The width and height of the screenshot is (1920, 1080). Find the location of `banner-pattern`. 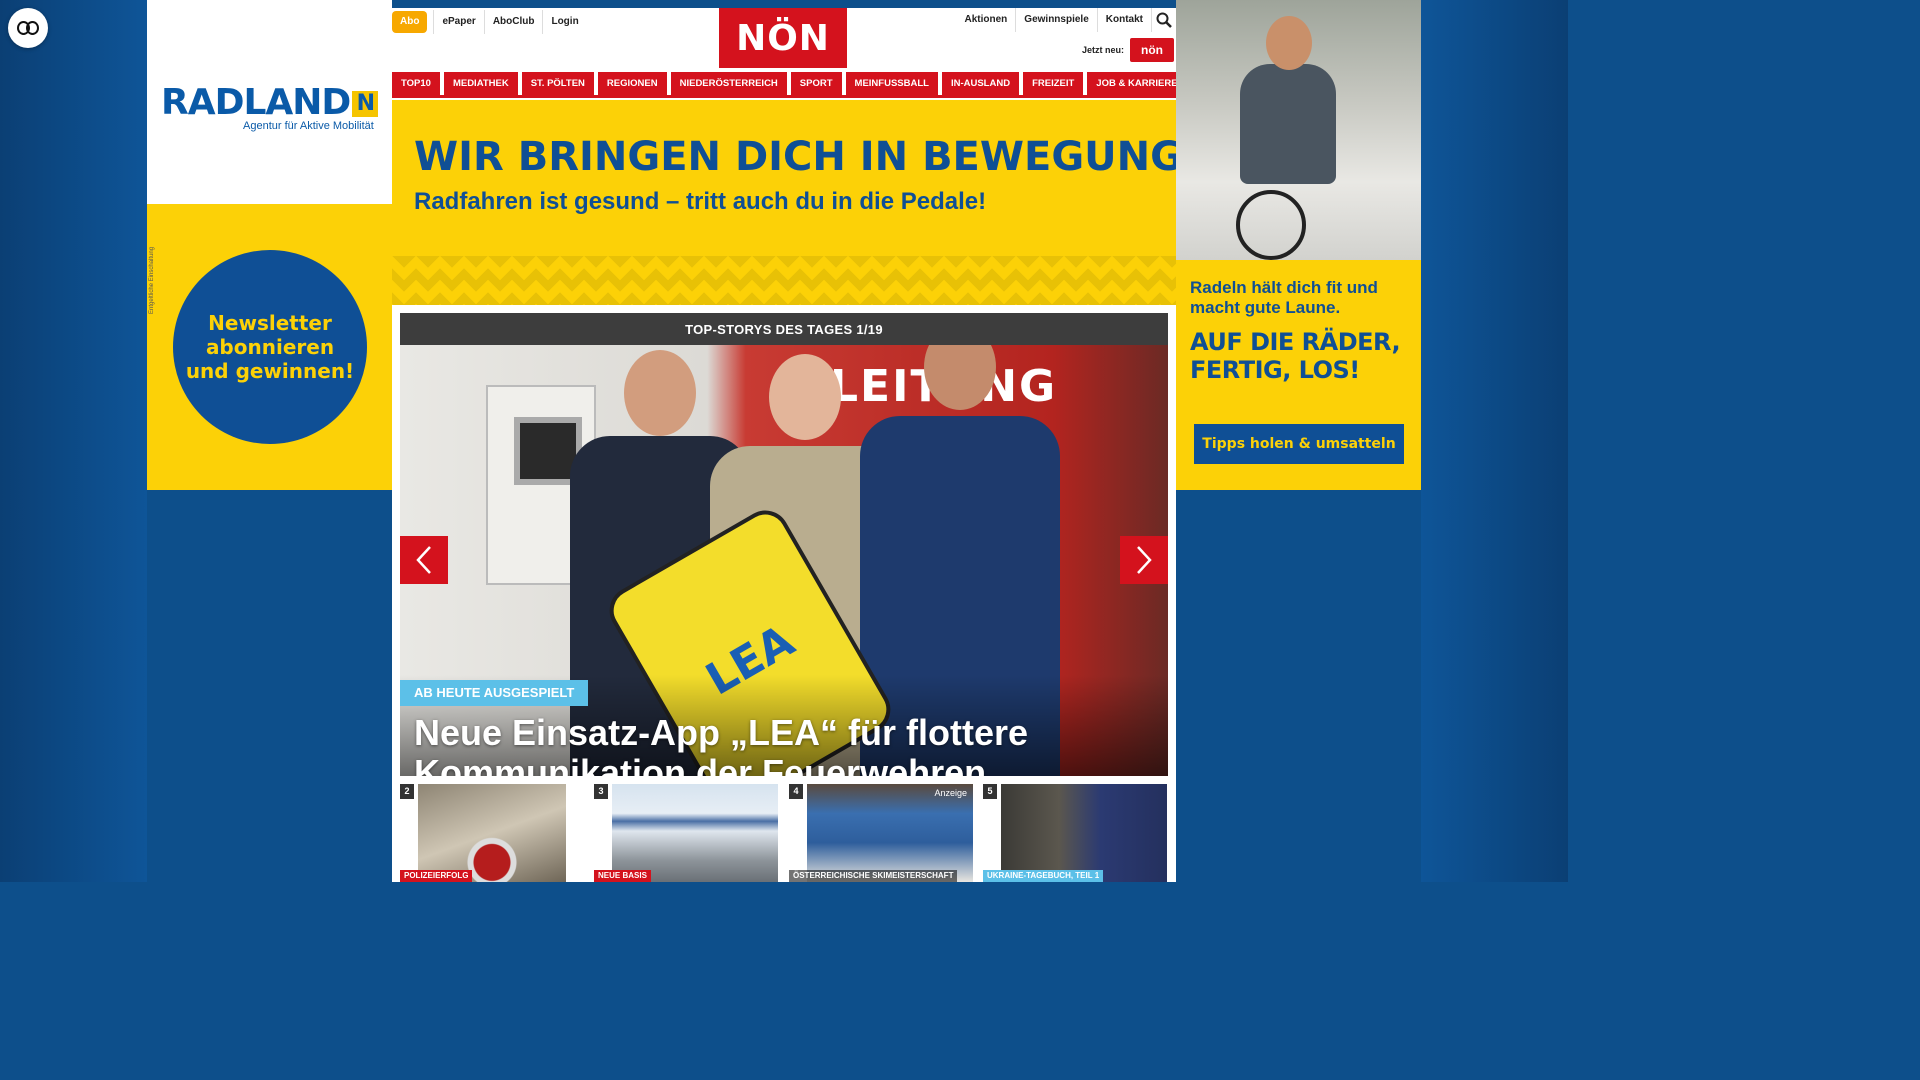

banner-pattern is located at coordinates (784, 280).